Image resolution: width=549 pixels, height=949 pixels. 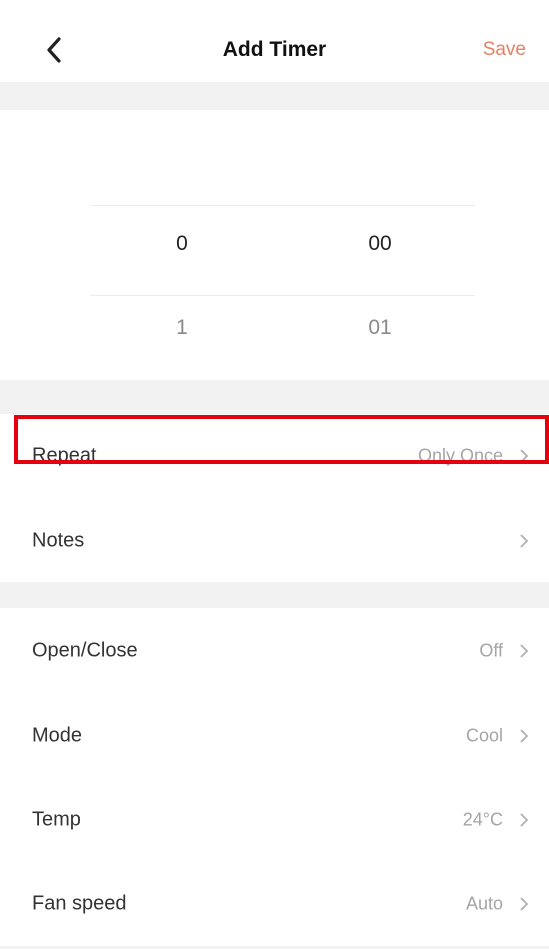 I want to click on chevron-left-icon, so click(x=54, y=50).